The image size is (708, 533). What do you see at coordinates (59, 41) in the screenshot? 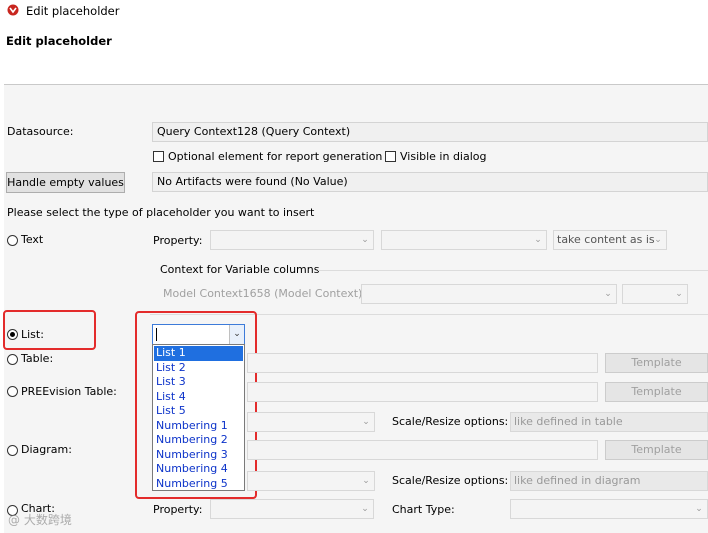
I see `dialog-heading: Edit placeholder` at bounding box center [59, 41].